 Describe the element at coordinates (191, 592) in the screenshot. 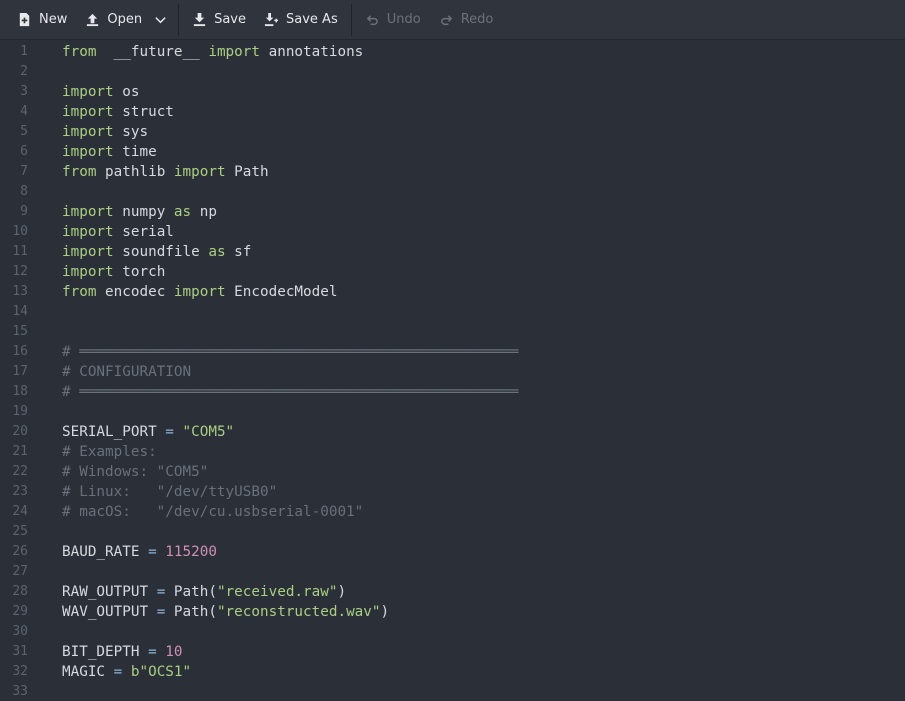

I see `code-token: Path(` at that location.